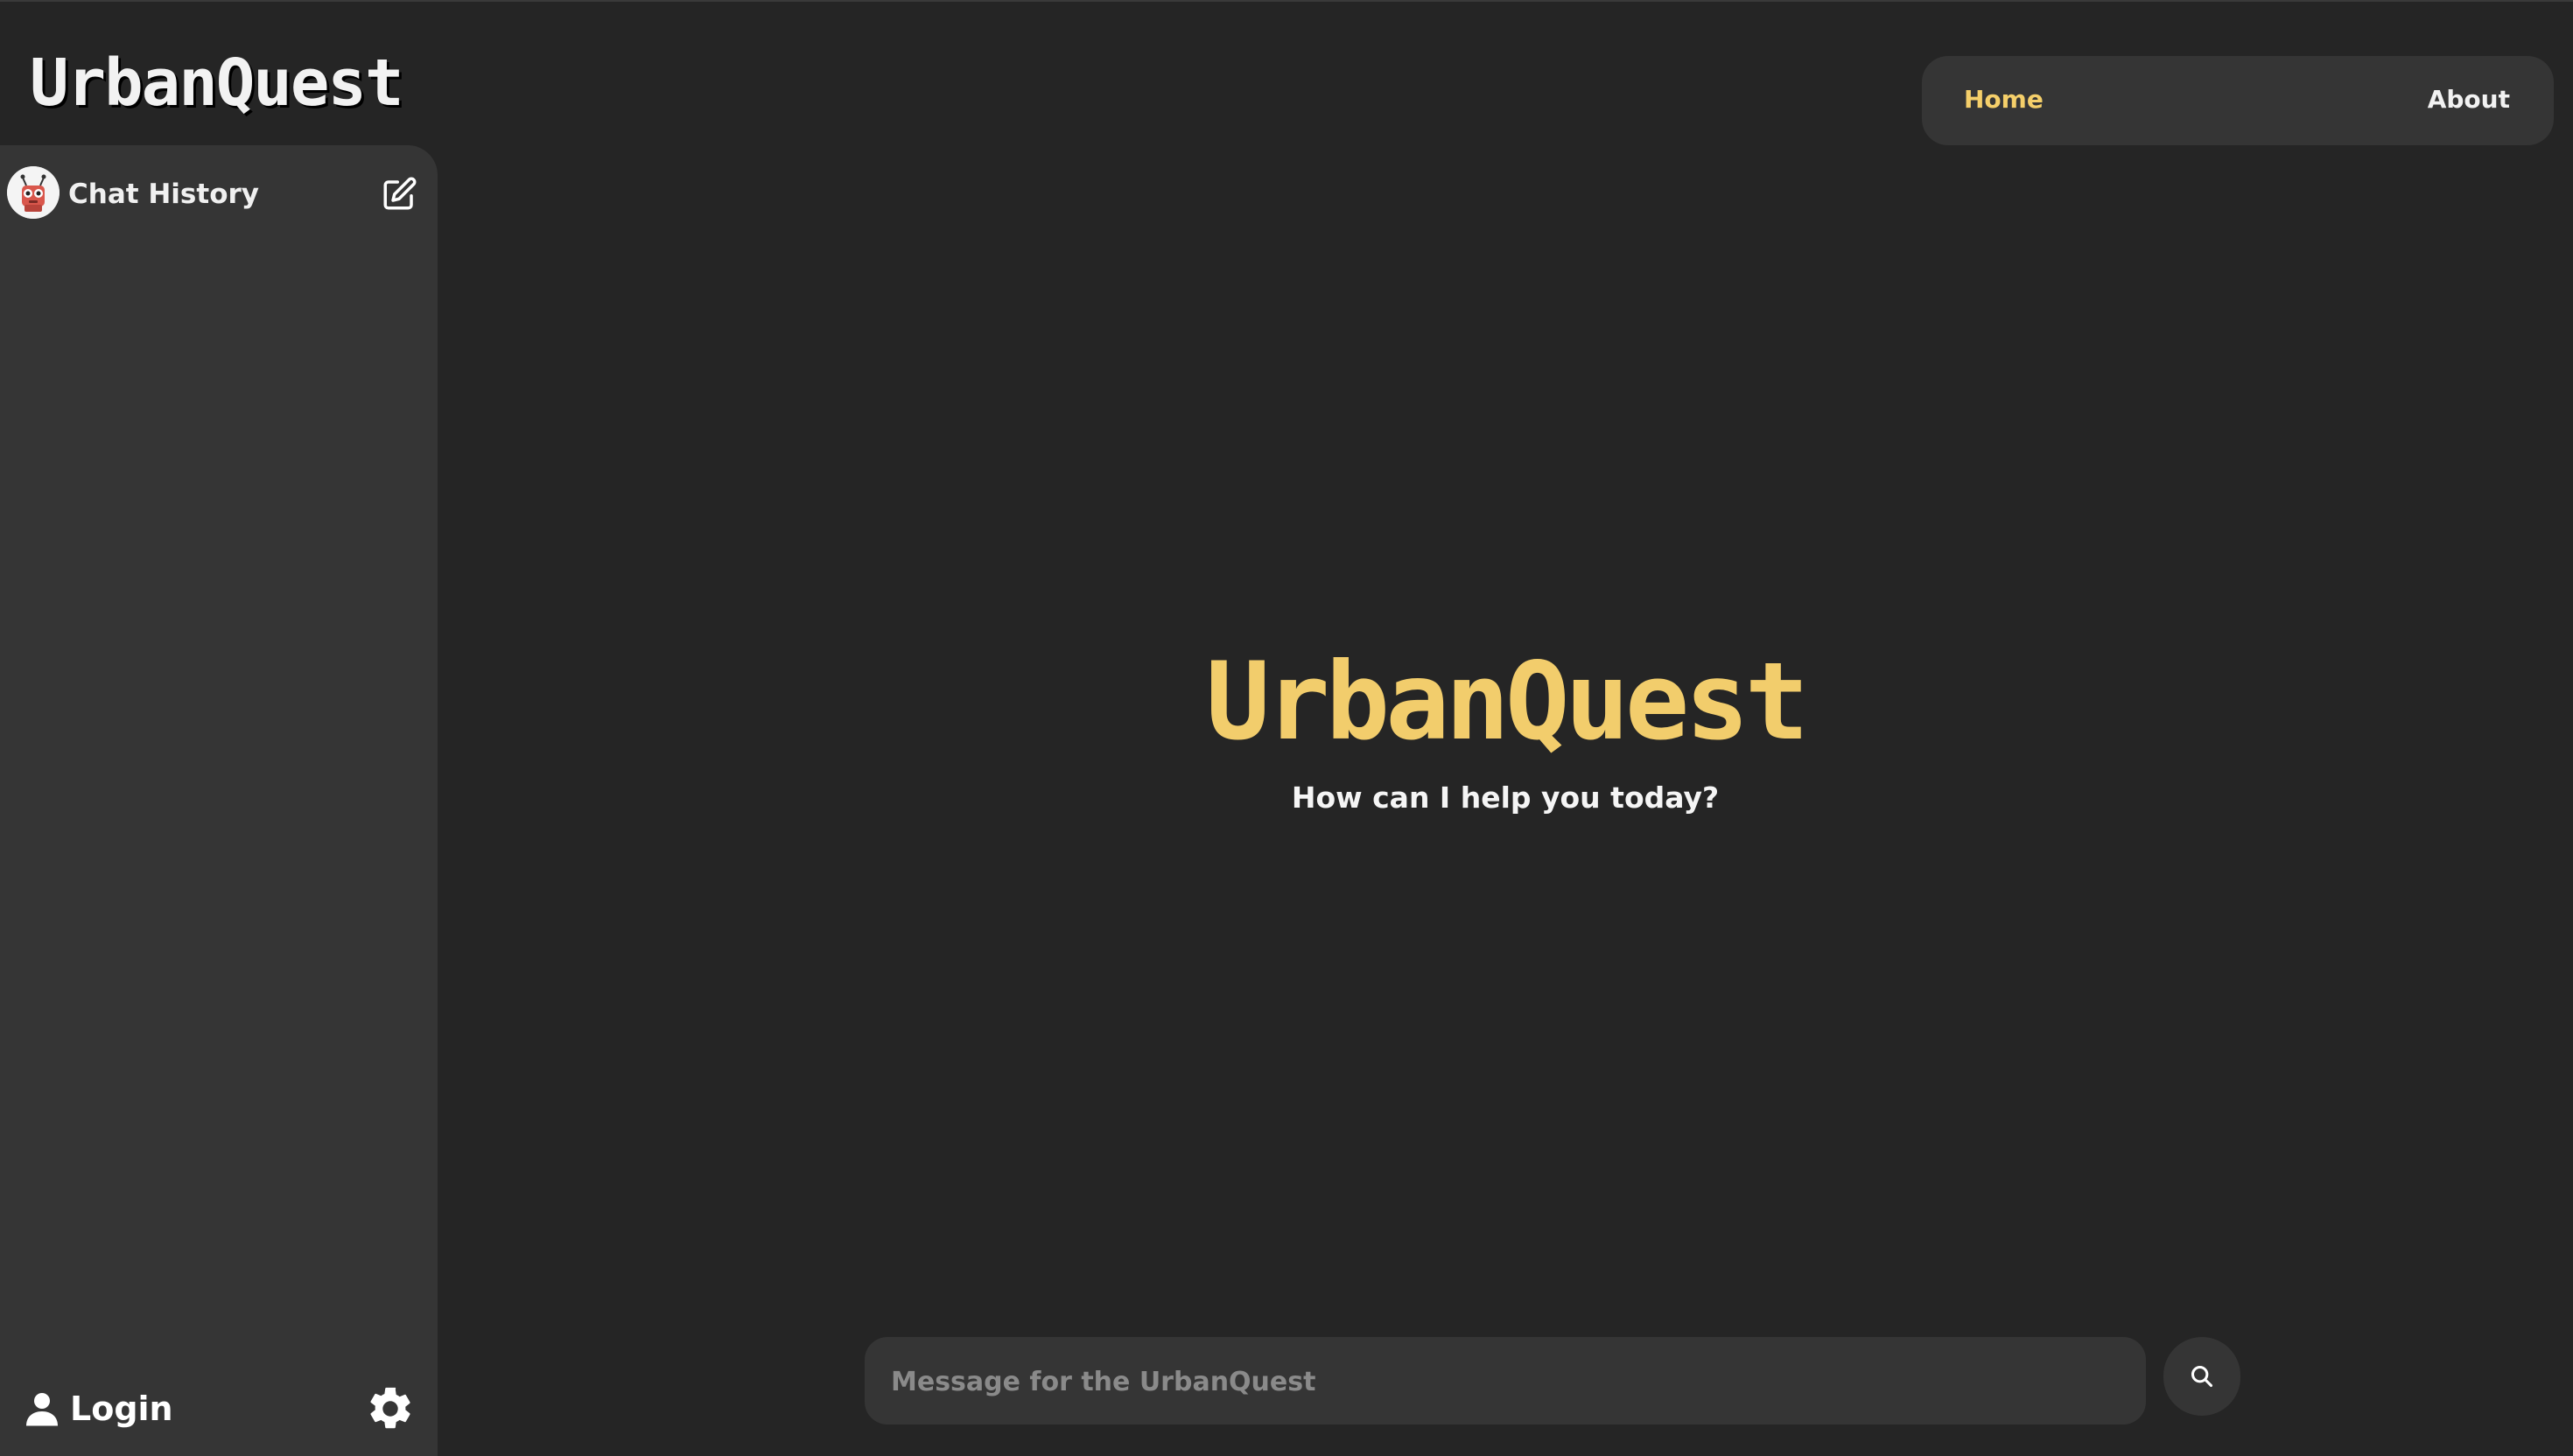  What do you see at coordinates (2004, 99) in the screenshot?
I see `nav-home-link: Home` at bounding box center [2004, 99].